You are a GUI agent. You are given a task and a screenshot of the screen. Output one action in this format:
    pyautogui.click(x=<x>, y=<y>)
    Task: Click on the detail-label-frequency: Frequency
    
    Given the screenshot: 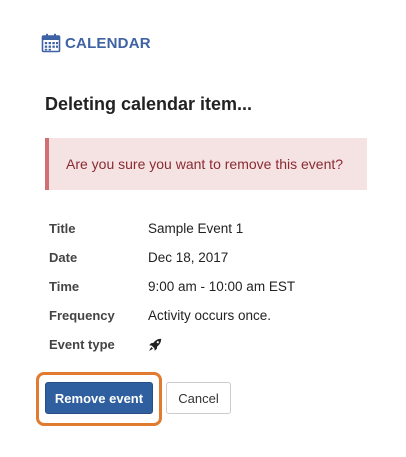 What is the action you would take?
    pyautogui.click(x=82, y=315)
    